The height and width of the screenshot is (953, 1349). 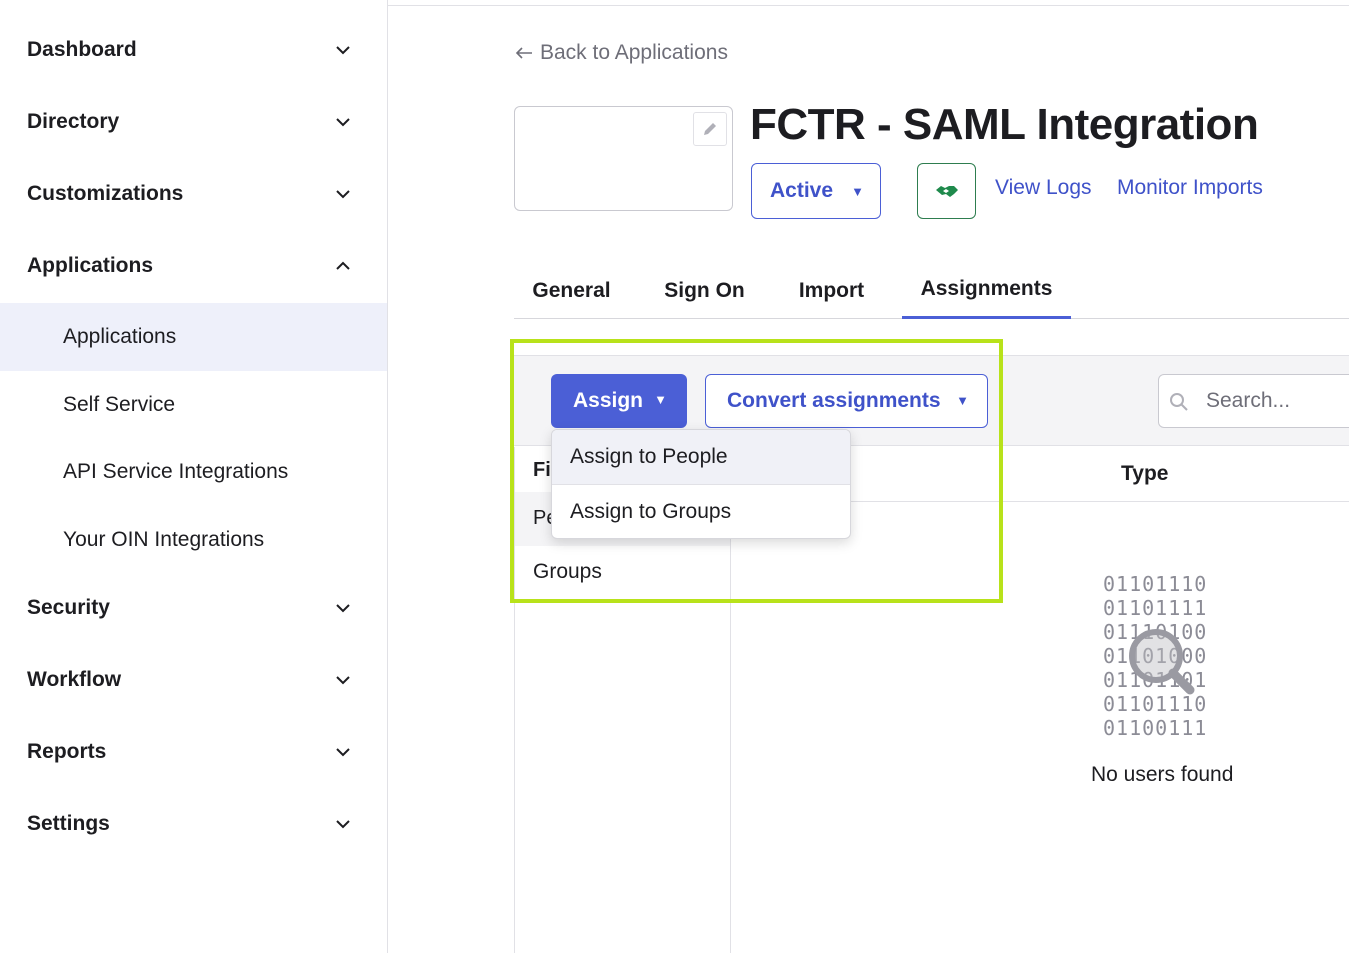 I want to click on pencil-icon, so click(x=710, y=129).